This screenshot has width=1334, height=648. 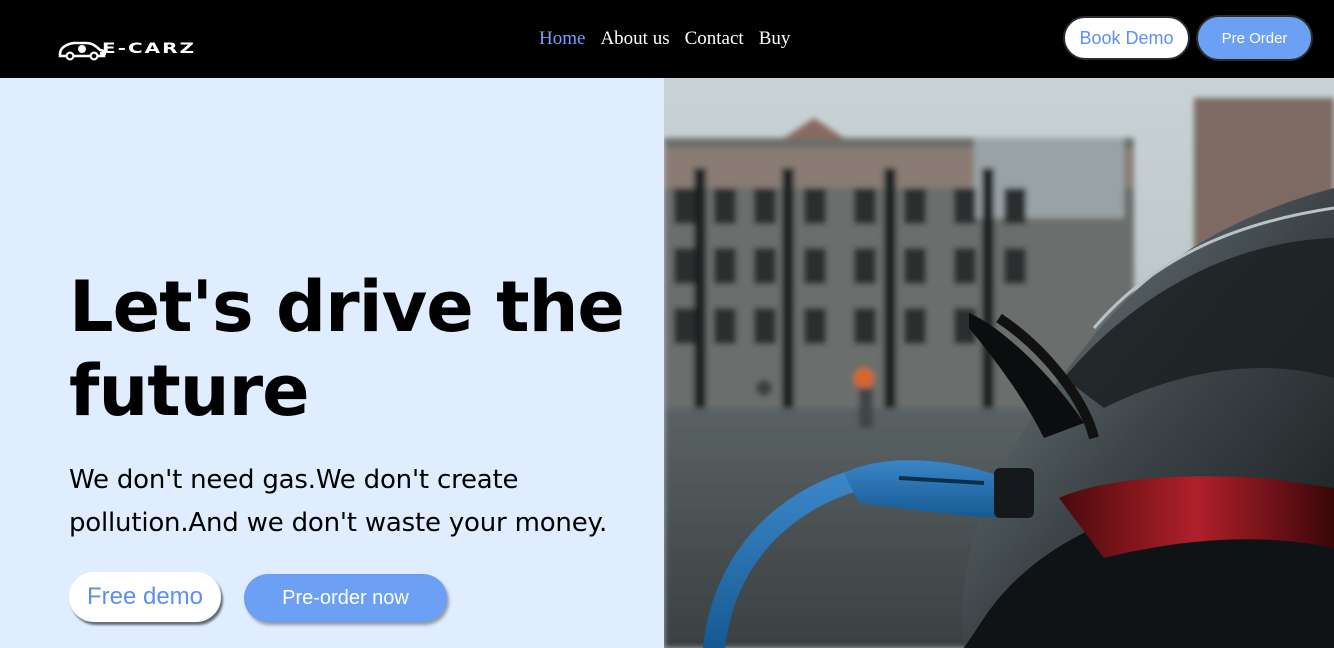 I want to click on nav-link-buy: Buy, so click(x=775, y=39).